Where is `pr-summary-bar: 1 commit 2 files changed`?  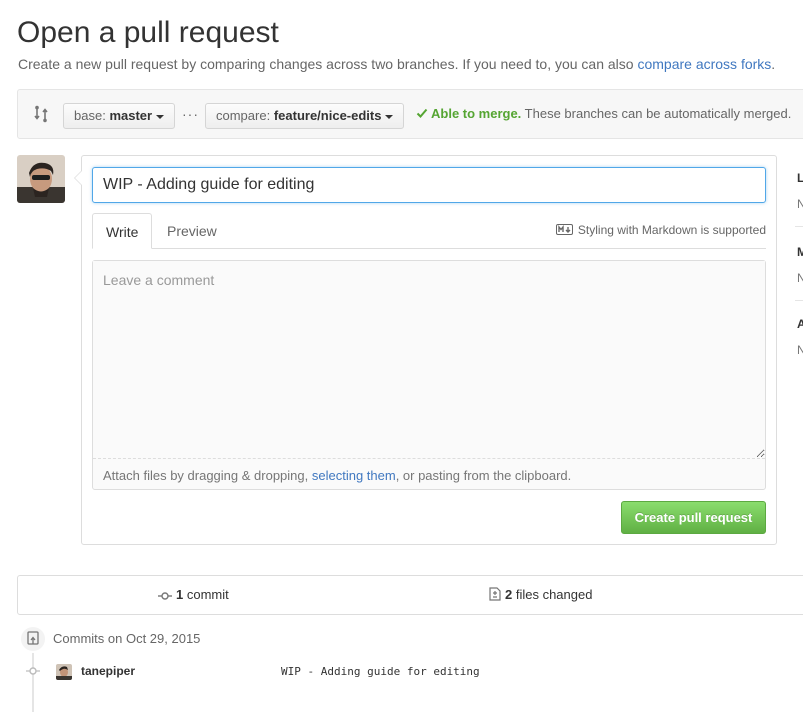
pr-summary-bar: 1 commit 2 files changed is located at coordinates (410, 595).